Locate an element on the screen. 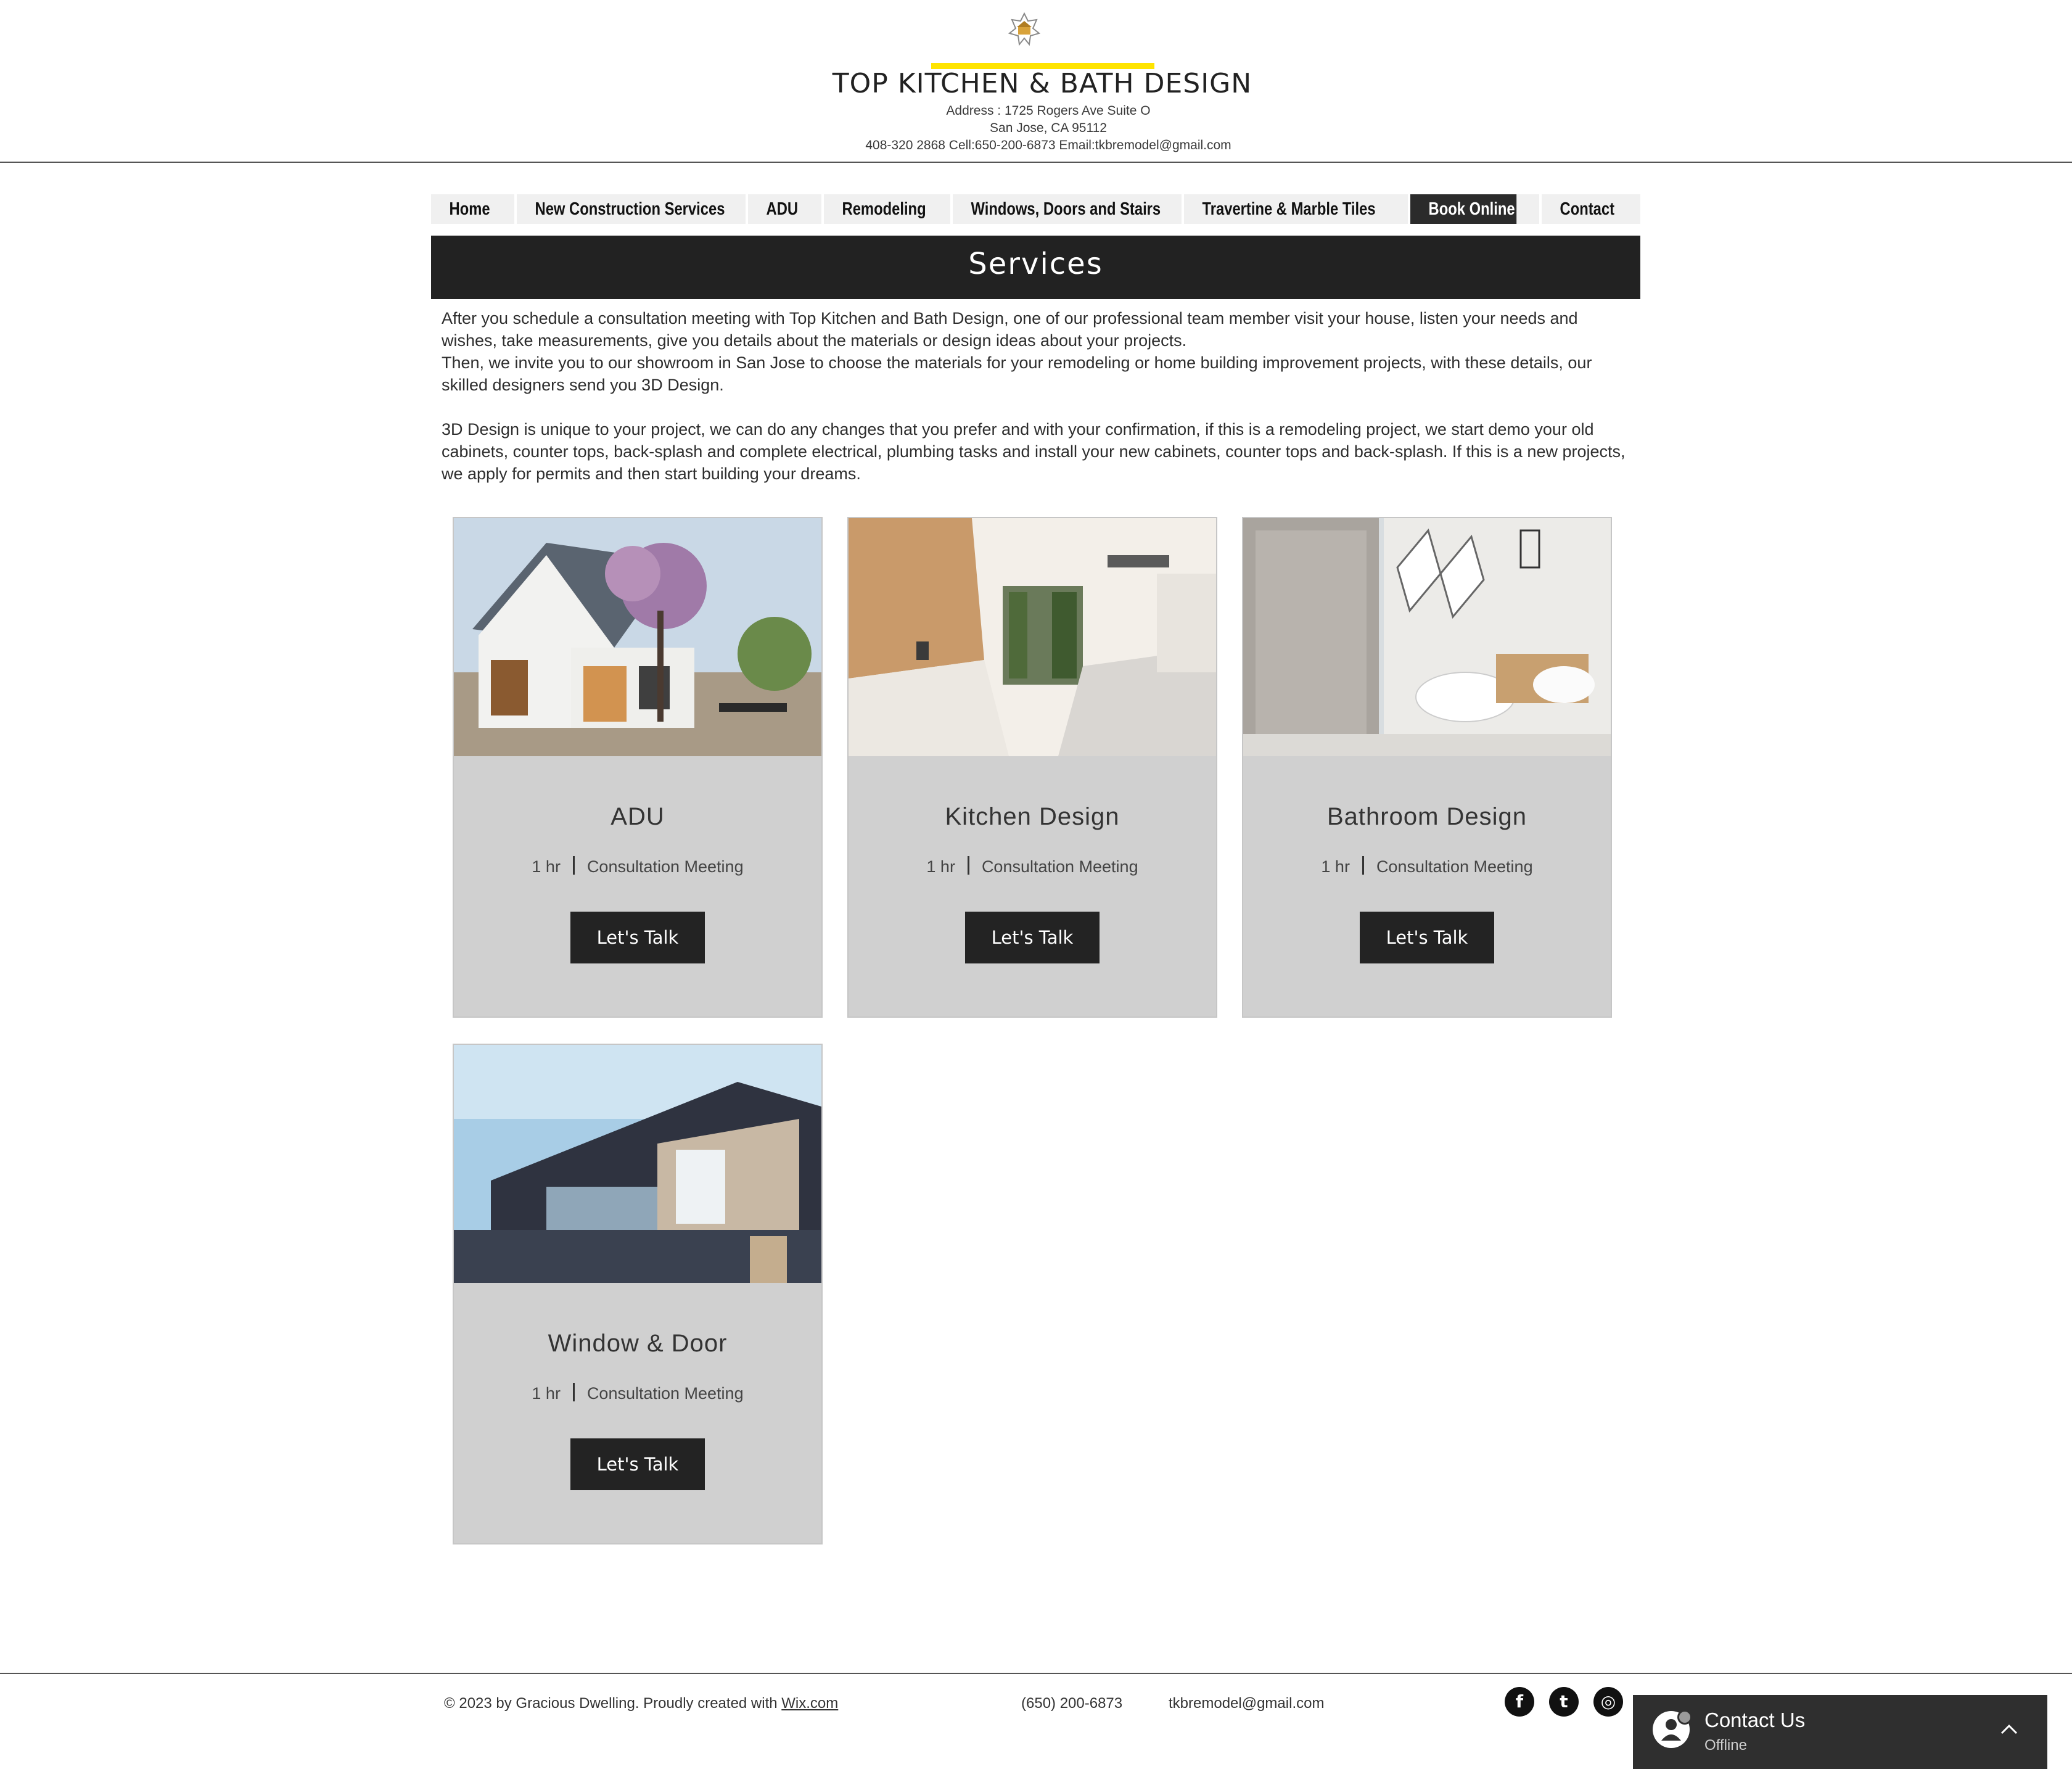 The image size is (2072, 1769). window-door-photo is located at coordinates (637, 1164).